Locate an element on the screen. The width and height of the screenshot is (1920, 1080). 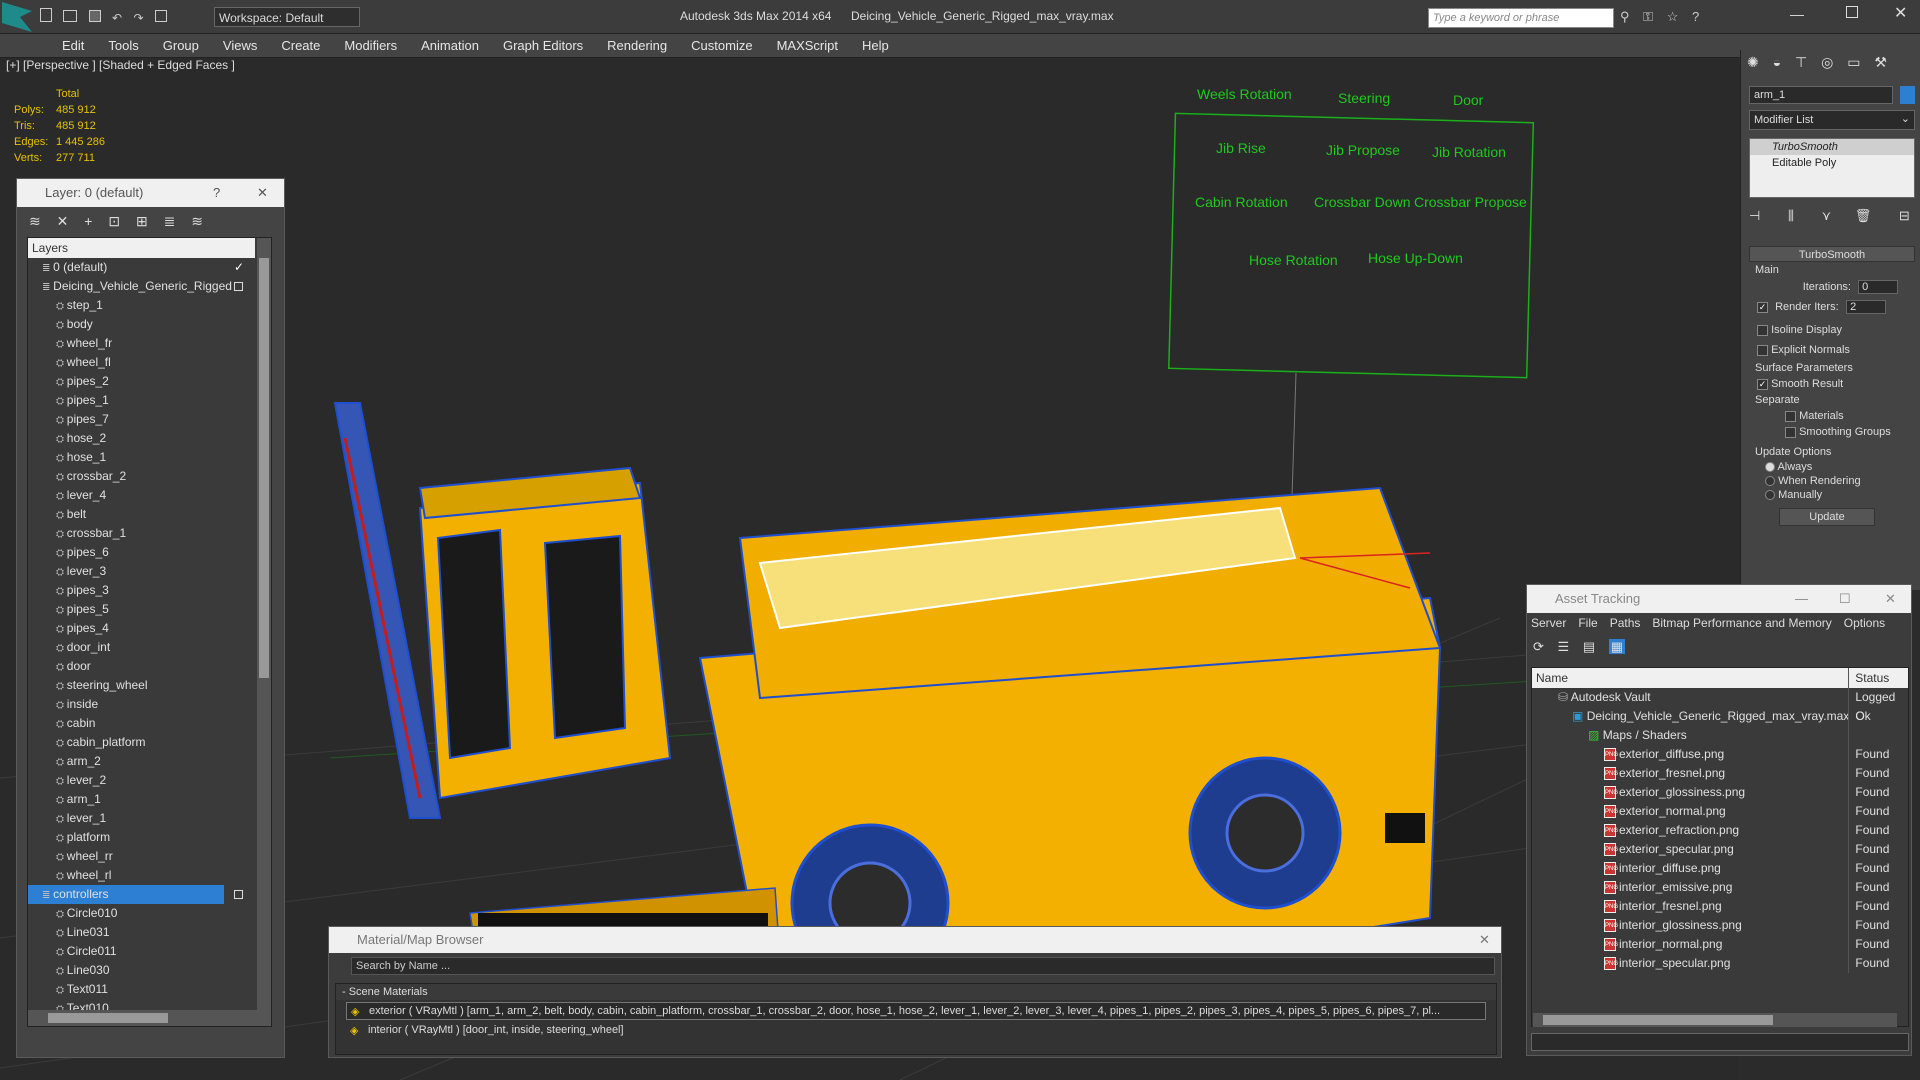
table-row: PNGinterior_glossiness.png Found is located at coordinates (1720, 925).